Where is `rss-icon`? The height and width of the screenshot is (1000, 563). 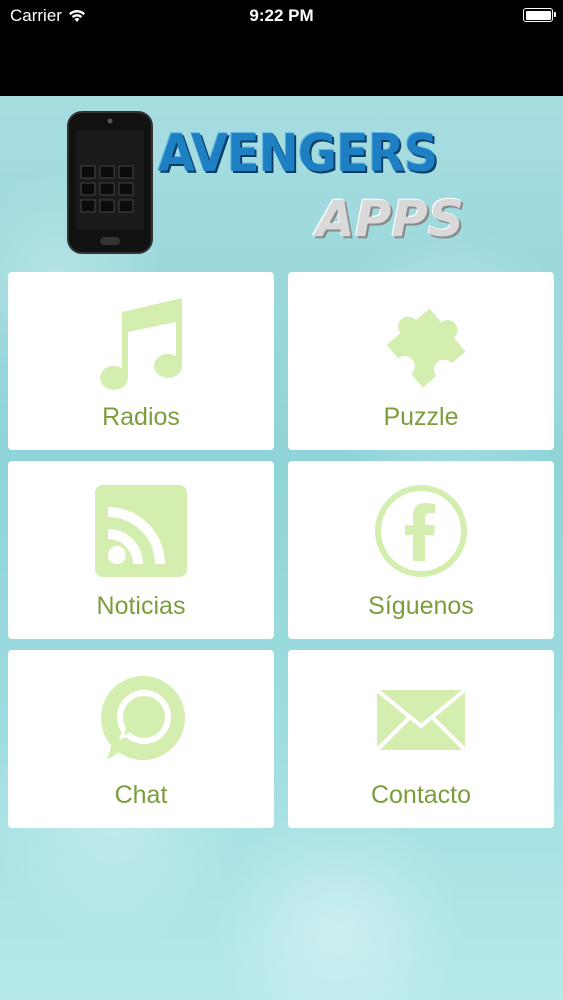
rss-icon is located at coordinates (141, 531).